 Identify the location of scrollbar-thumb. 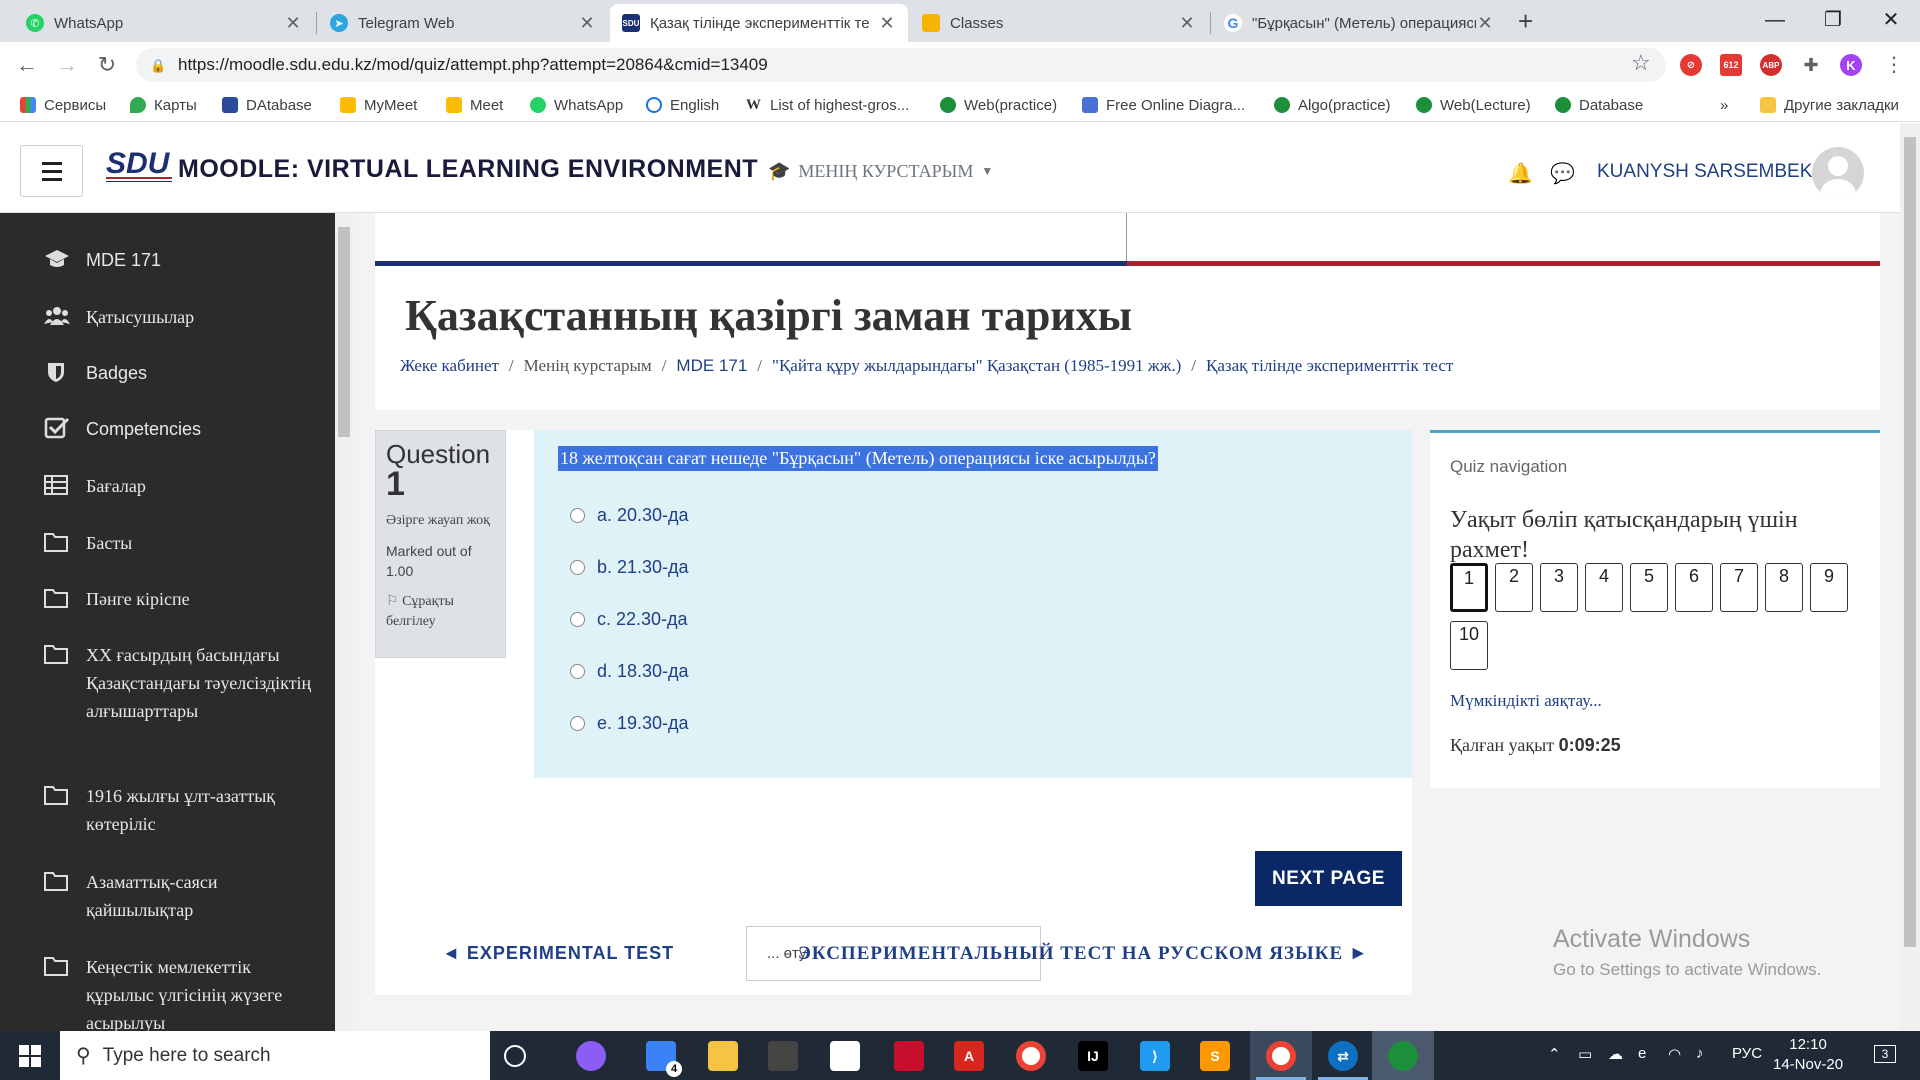
(1910, 542).